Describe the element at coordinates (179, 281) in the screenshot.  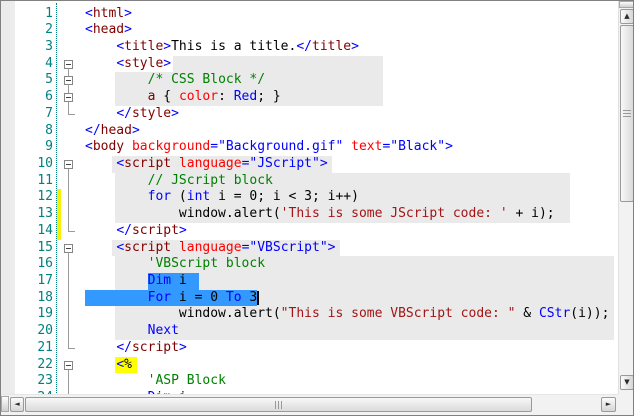
I see `syntax-segment: i` at that location.